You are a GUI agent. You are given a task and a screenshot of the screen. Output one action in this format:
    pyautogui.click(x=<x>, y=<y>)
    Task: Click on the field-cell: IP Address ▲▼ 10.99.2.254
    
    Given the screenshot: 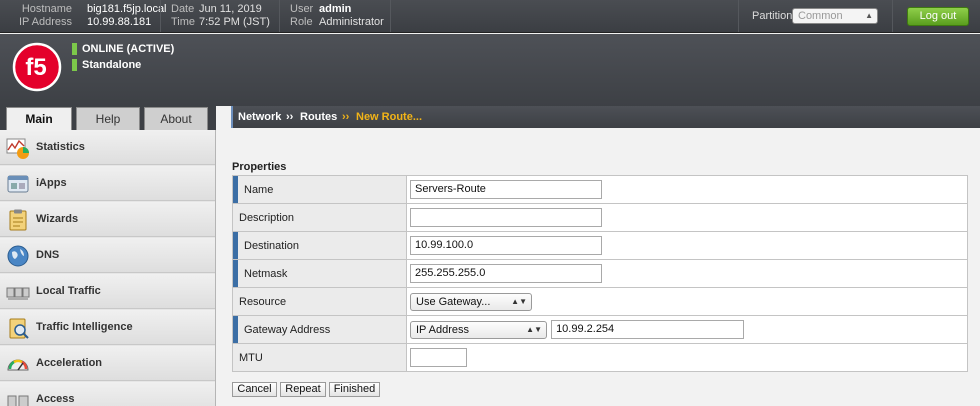 What is the action you would take?
    pyautogui.click(x=687, y=329)
    